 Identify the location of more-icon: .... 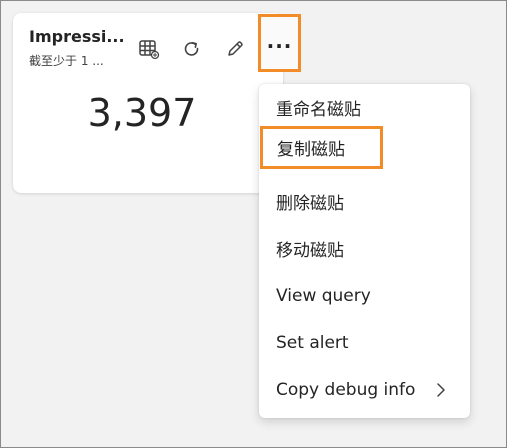
(279, 41).